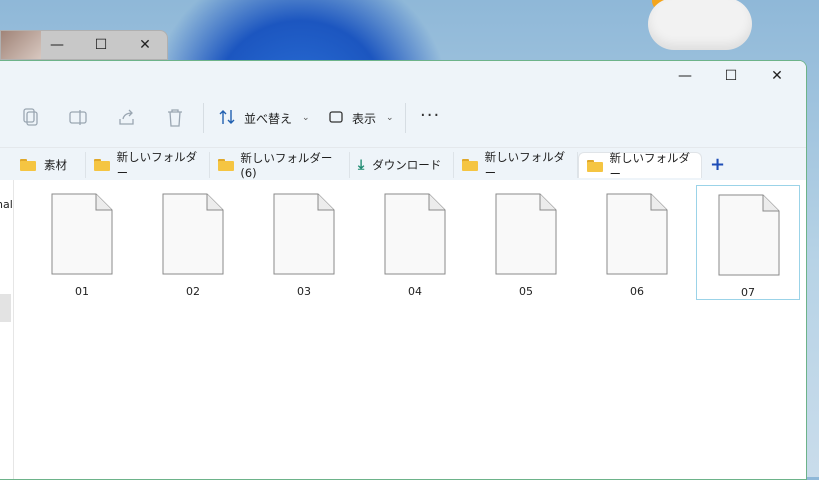 Image resolution: width=819 pixels, height=480 pixels. I want to click on window-controls: — ☐ ✕, so click(731, 76).